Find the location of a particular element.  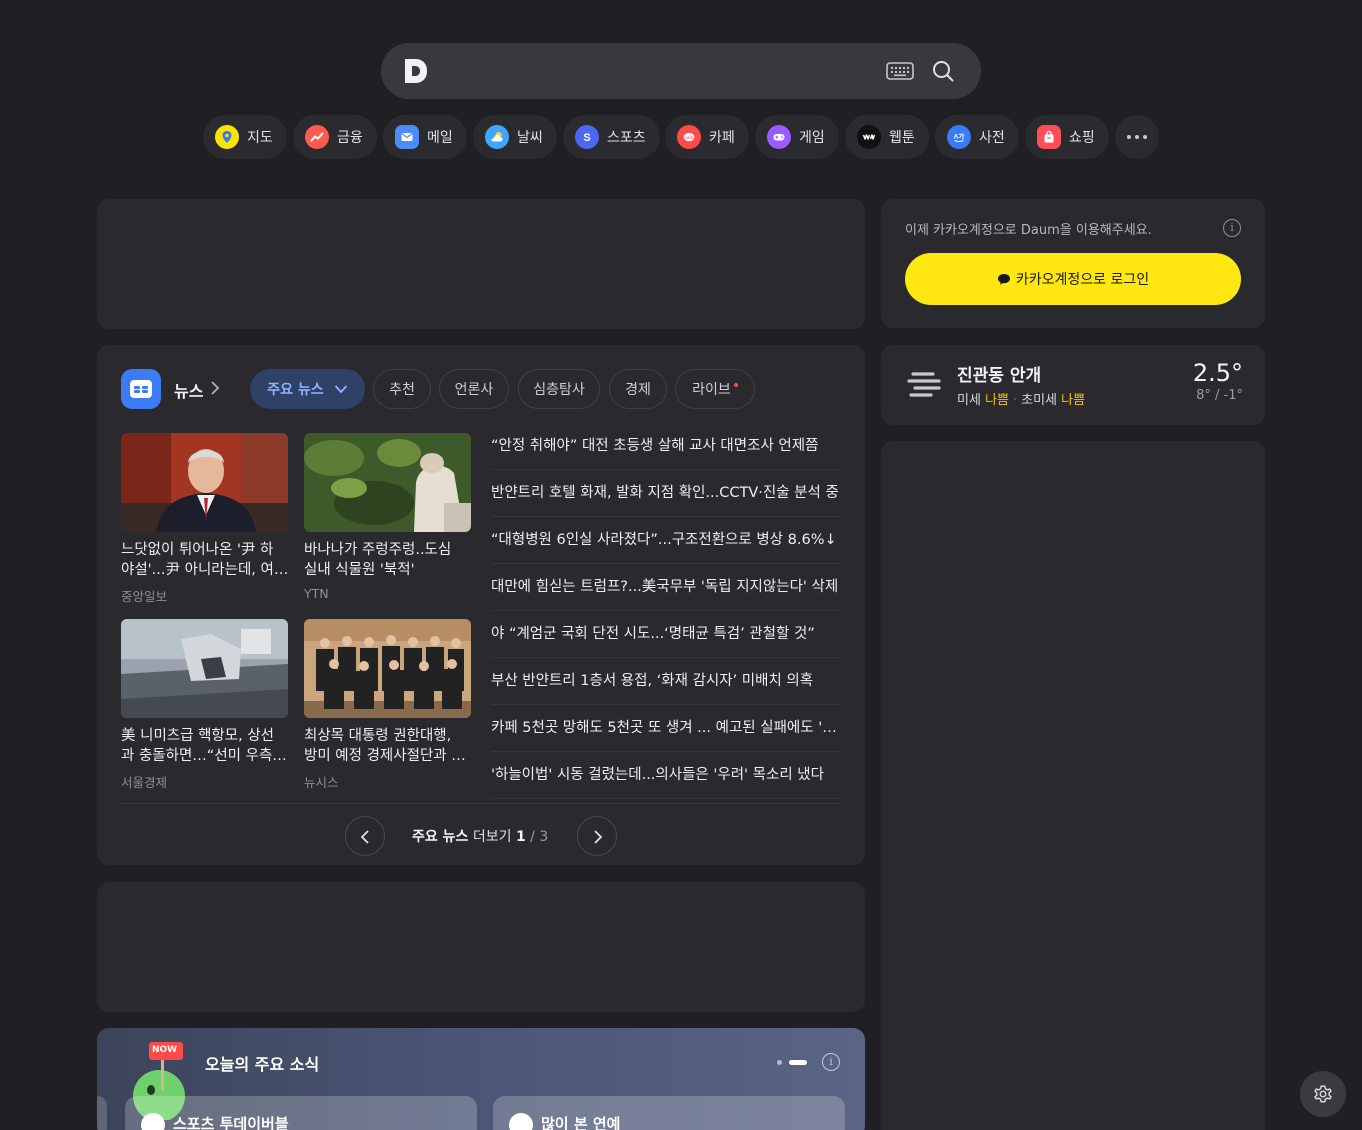

service-label: 스포츠 is located at coordinates (626, 138).